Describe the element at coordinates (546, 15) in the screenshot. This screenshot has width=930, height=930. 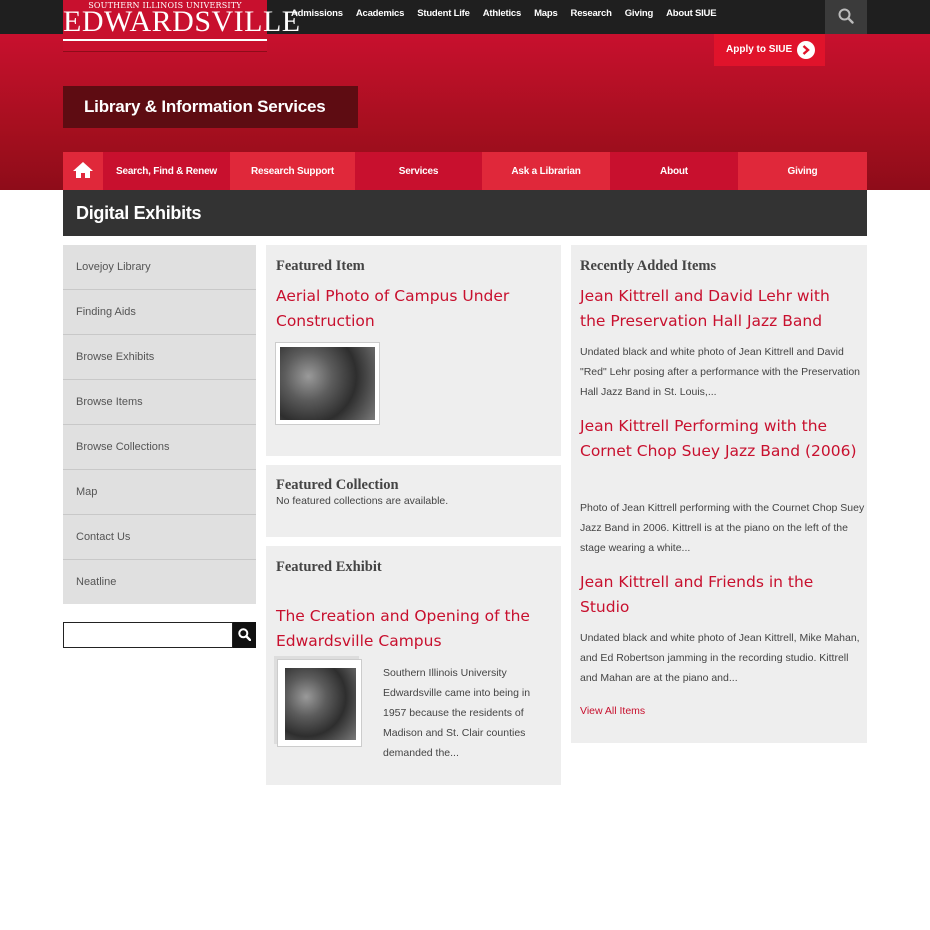
I see `top-nav-maps: Maps` at that location.